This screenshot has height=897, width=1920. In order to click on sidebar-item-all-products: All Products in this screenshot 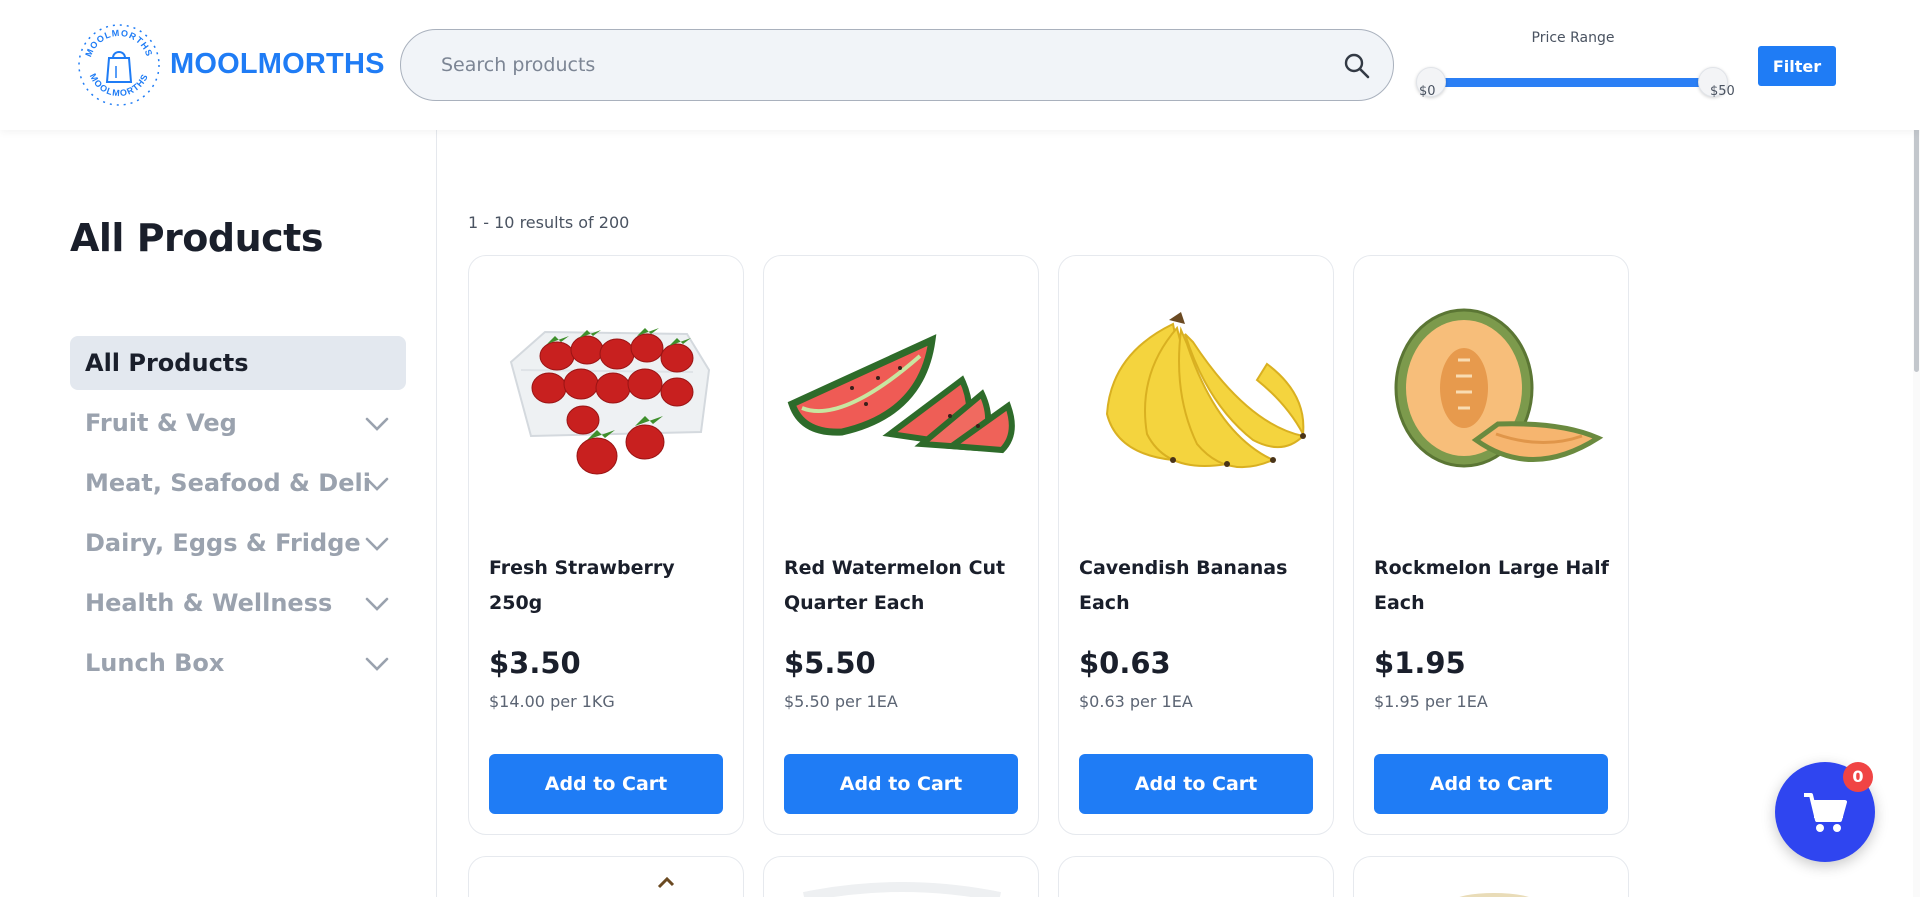, I will do `click(238, 363)`.